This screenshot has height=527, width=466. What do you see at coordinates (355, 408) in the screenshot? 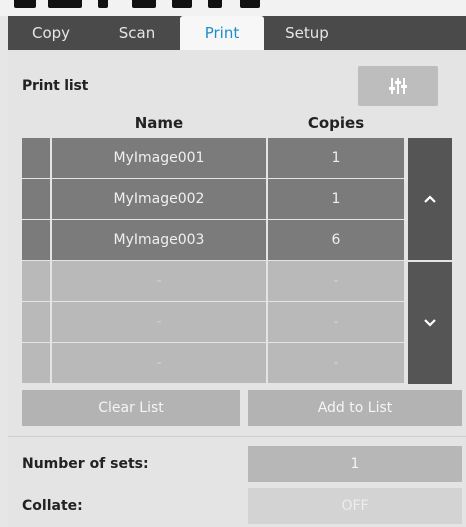
I see `add-to-list-button: Add to List` at bounding box center [355, 408].